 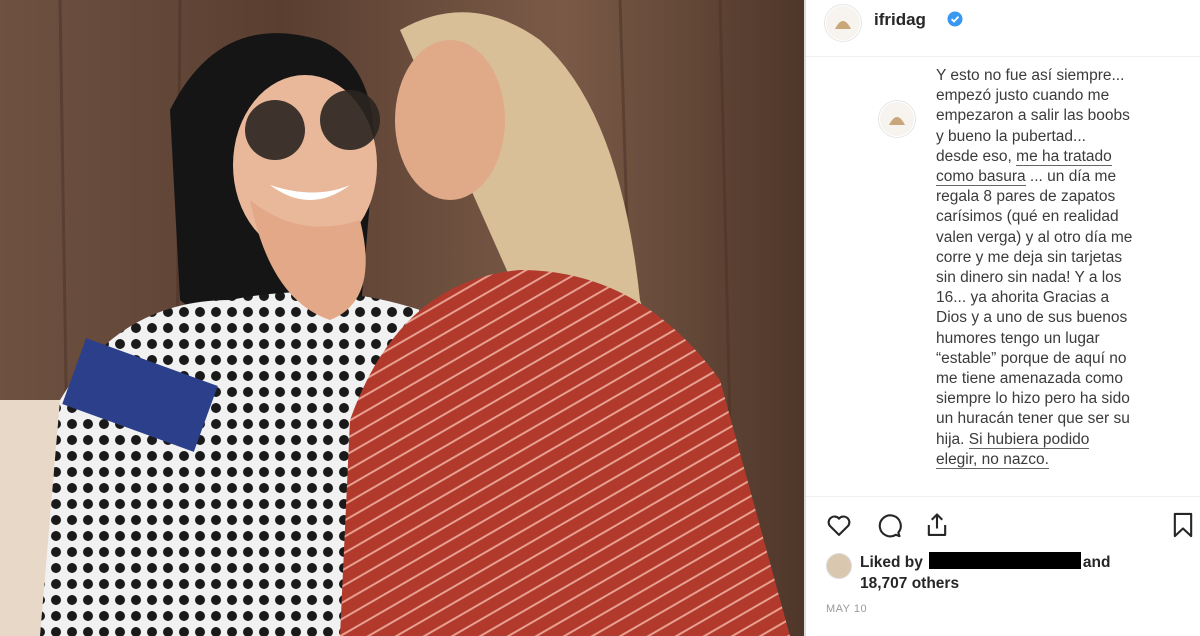 I want to click on post-header: ifridag, so click(x=1003, y=28).